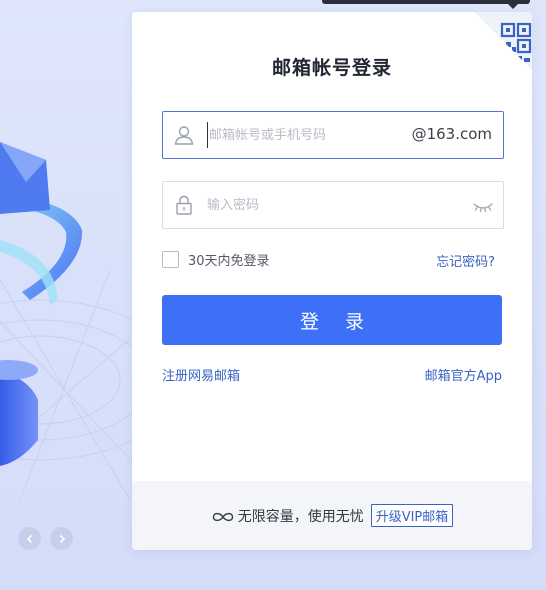 The height and width of the screenshot is (590, 546). I want to click on footer-banner: 无限容量，使用无忧 升级VIP邮箱, so click(332, 515).